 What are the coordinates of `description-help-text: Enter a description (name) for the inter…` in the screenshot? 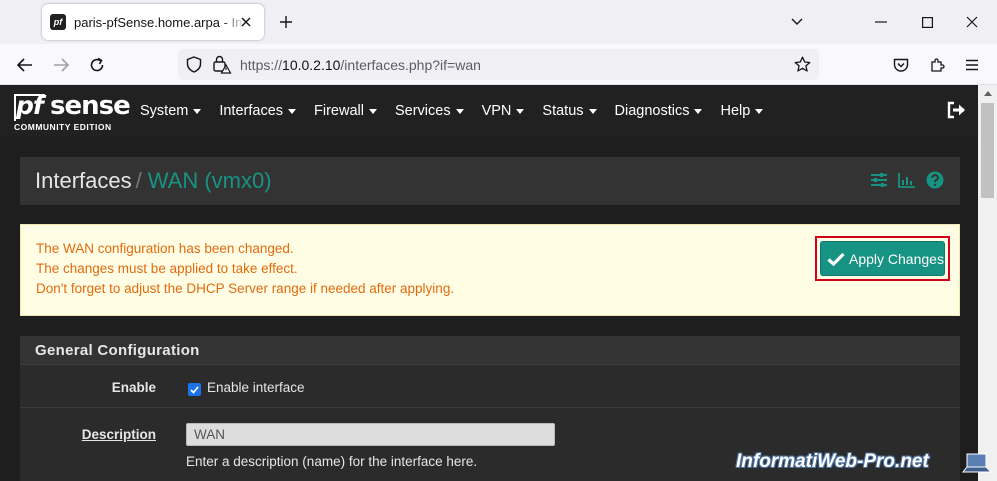 It's located at (332, 461).